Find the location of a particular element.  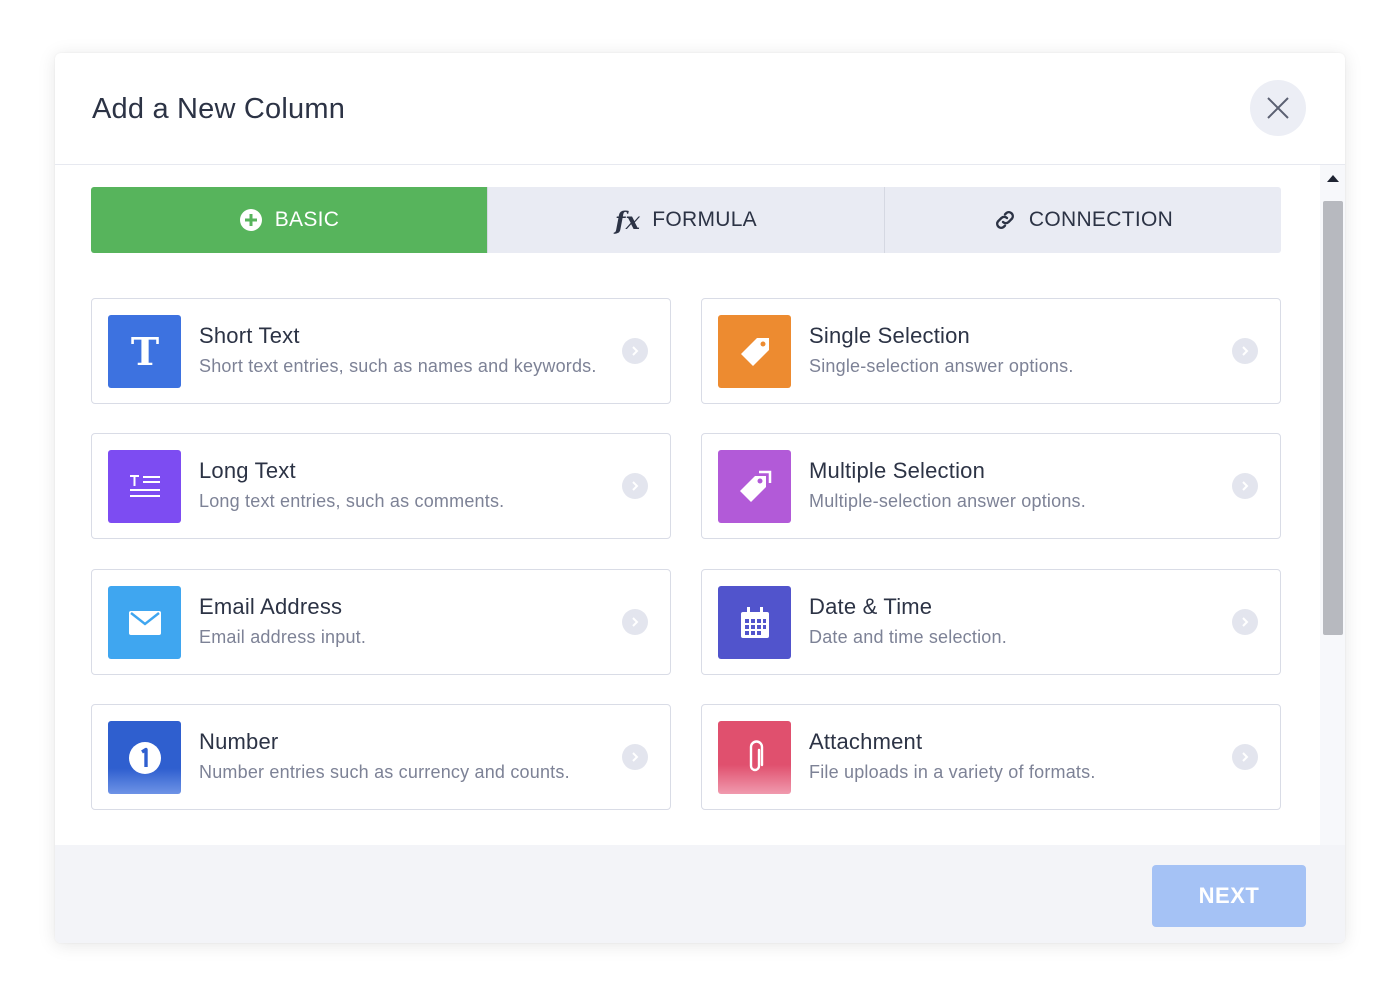

paperclip-icon is located at coordinates (754, 757).